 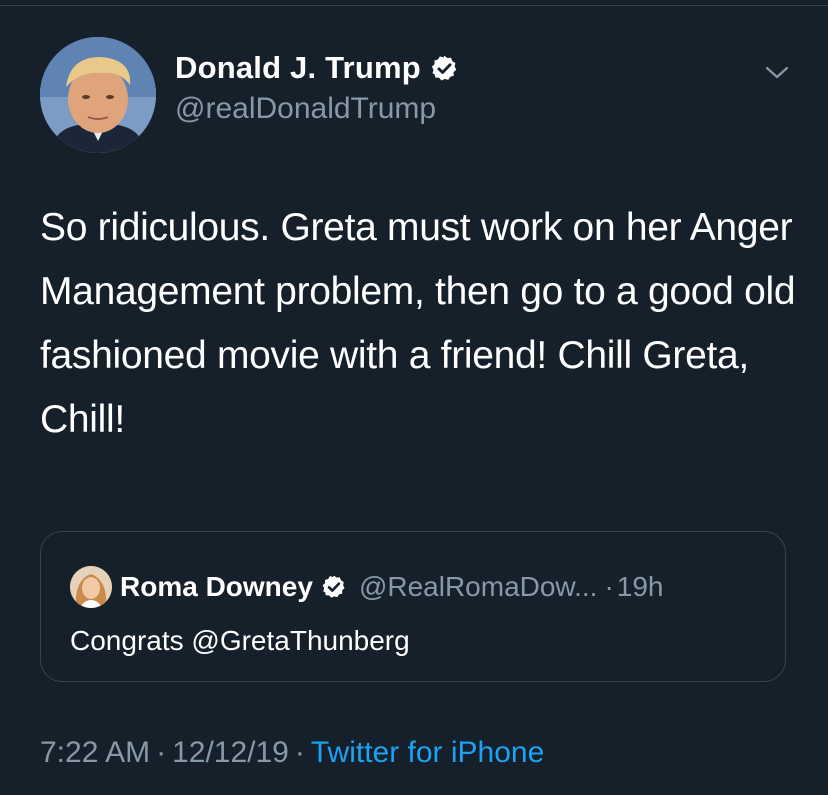 What do you see at coordinates (427, 752) in the screenshot?
I see `tweet-source-link: Twitter for iPhone` at bounding box center [427, 752].